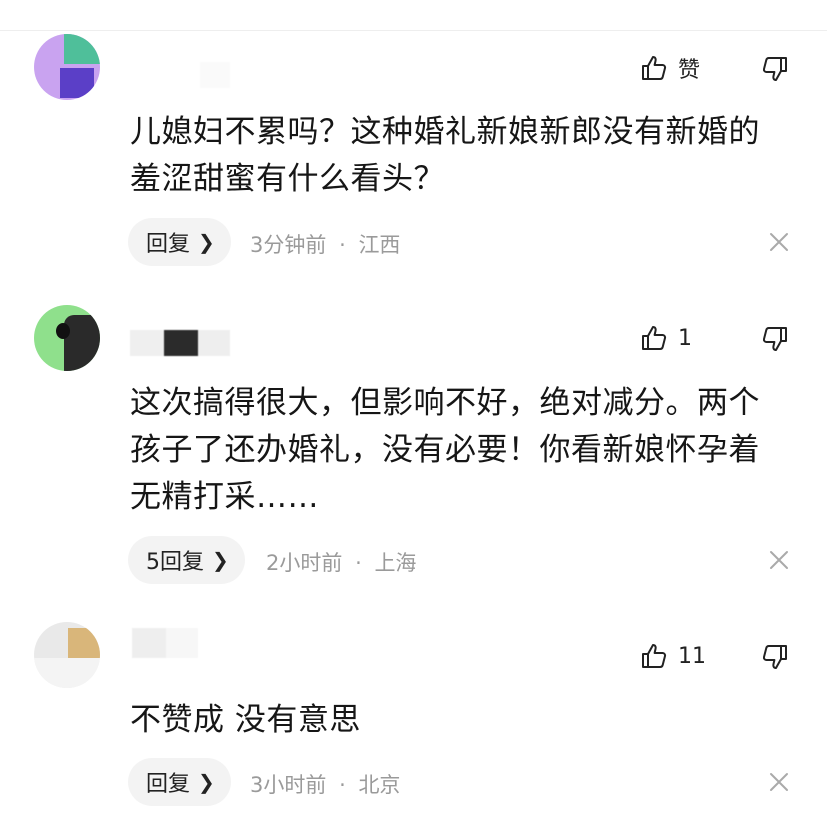 The image size is (827, 820). Describe the element at coordinates (673, 656) in the screenshot. I see `like-button: 11` at that location.